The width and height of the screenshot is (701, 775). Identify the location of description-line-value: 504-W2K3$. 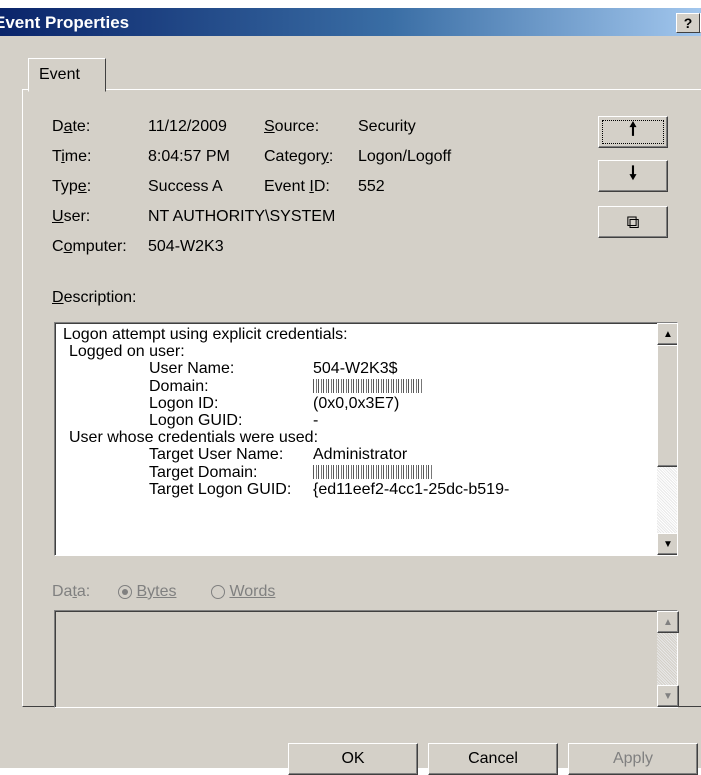
(355, 369).